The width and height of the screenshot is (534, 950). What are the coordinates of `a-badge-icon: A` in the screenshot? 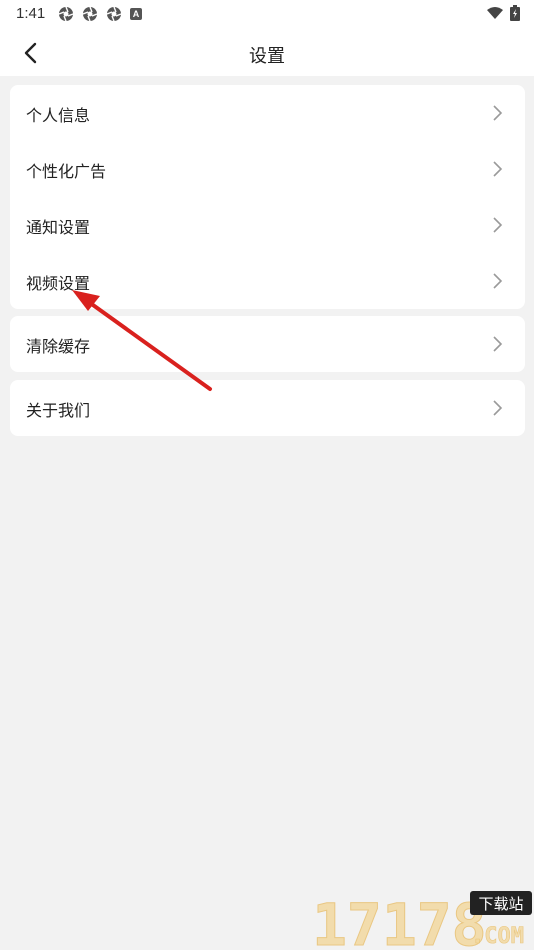 It's located at (136, 14).